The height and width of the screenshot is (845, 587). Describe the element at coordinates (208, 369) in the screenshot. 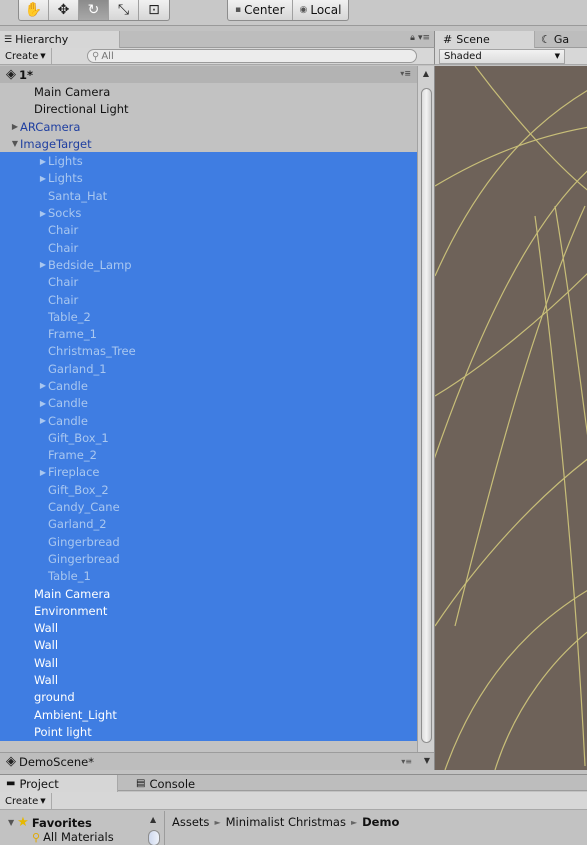

I see `hierarchy-item: Garland_1` at that location.